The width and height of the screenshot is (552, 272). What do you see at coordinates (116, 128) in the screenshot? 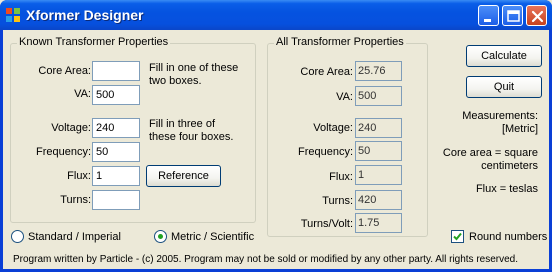
I see `known-voltage-input: 240` at bounding box center [116, 128].